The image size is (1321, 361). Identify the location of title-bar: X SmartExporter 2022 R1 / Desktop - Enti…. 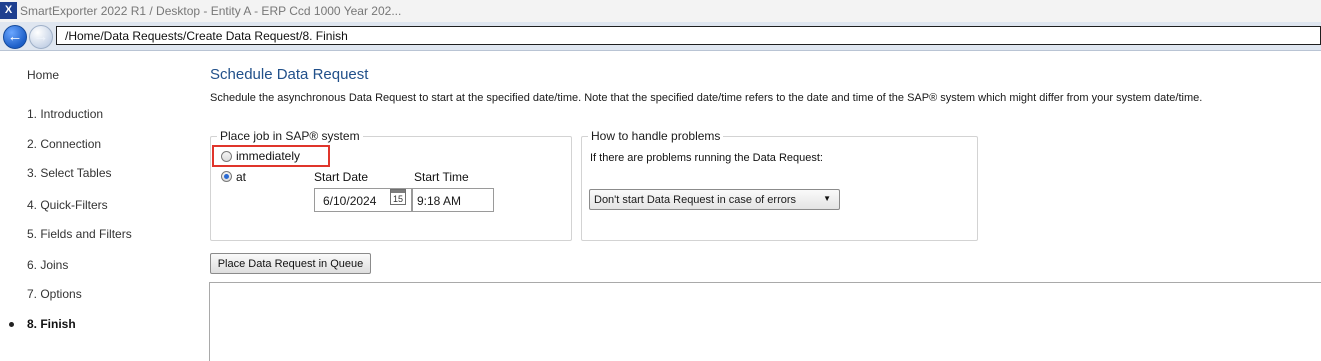
(660, 11).